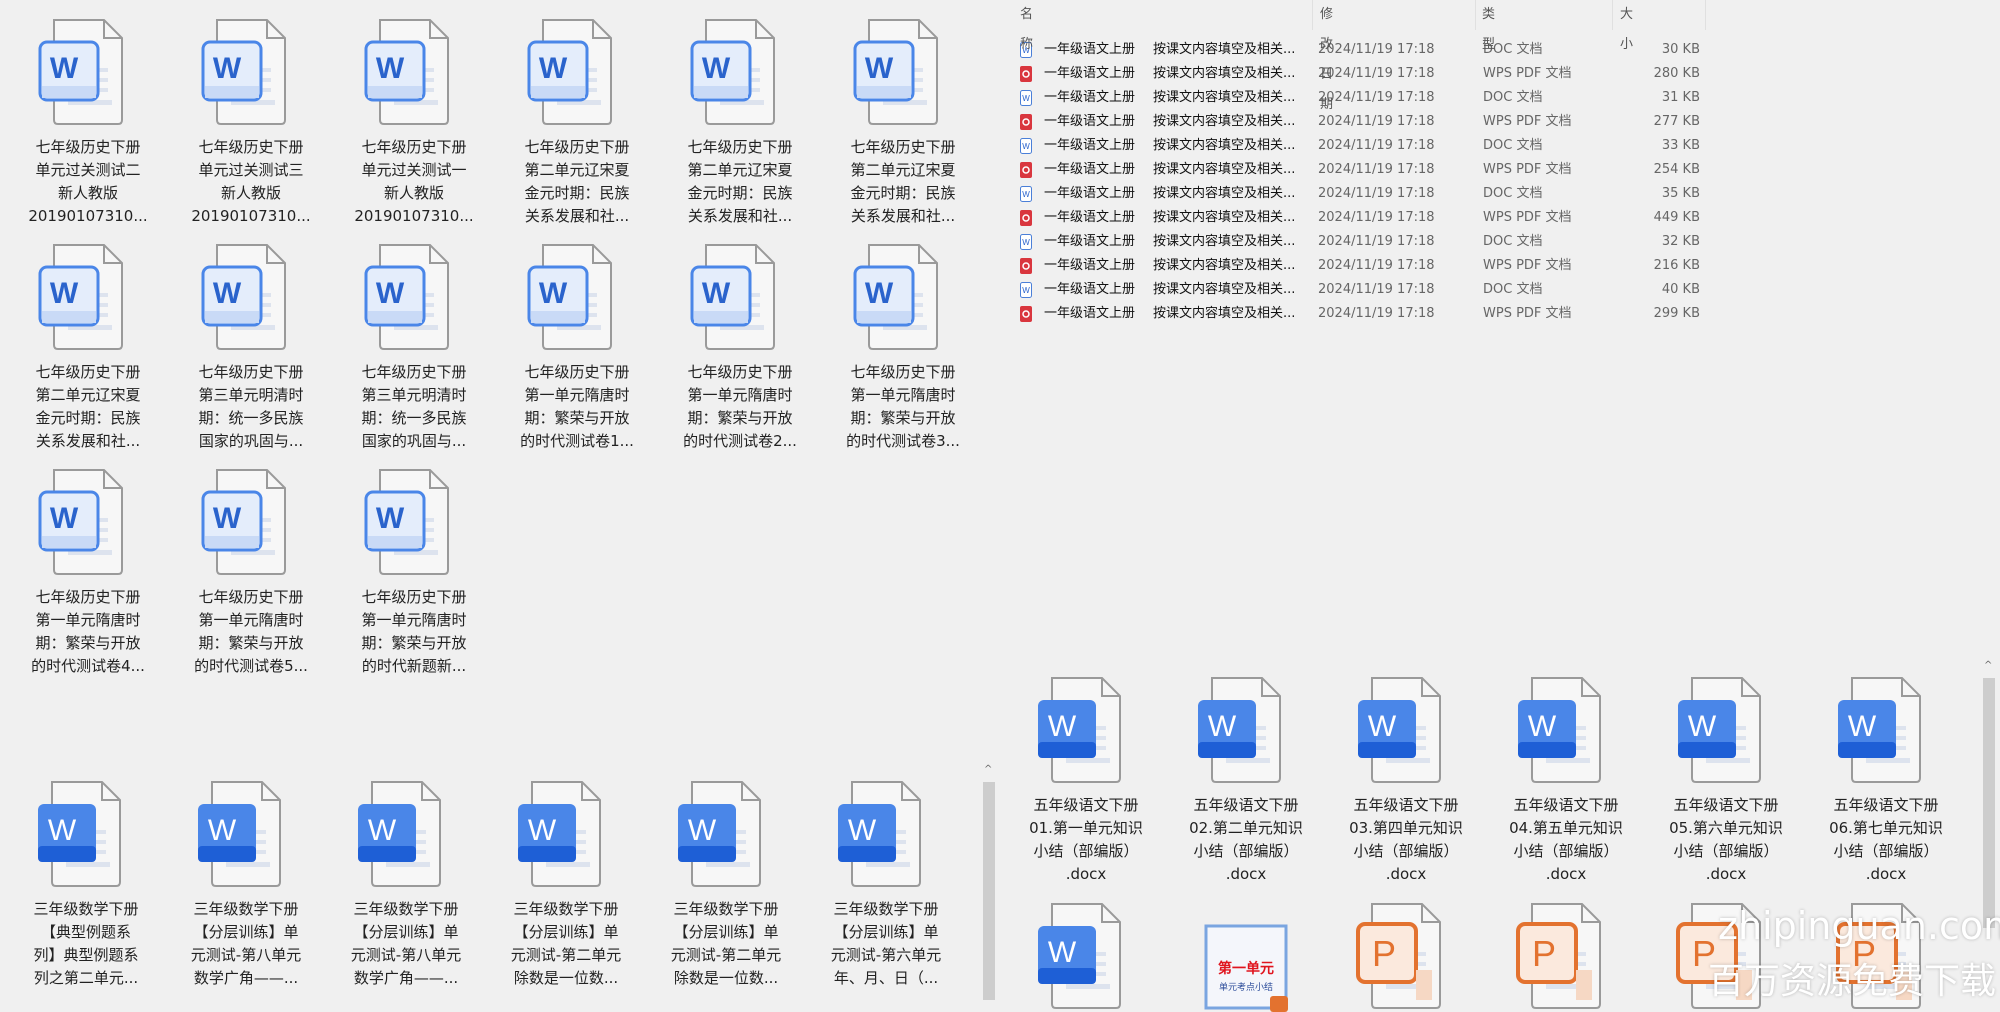  I want to click on modified-date: 2024/11/19 17:18, so click(1376, 217).